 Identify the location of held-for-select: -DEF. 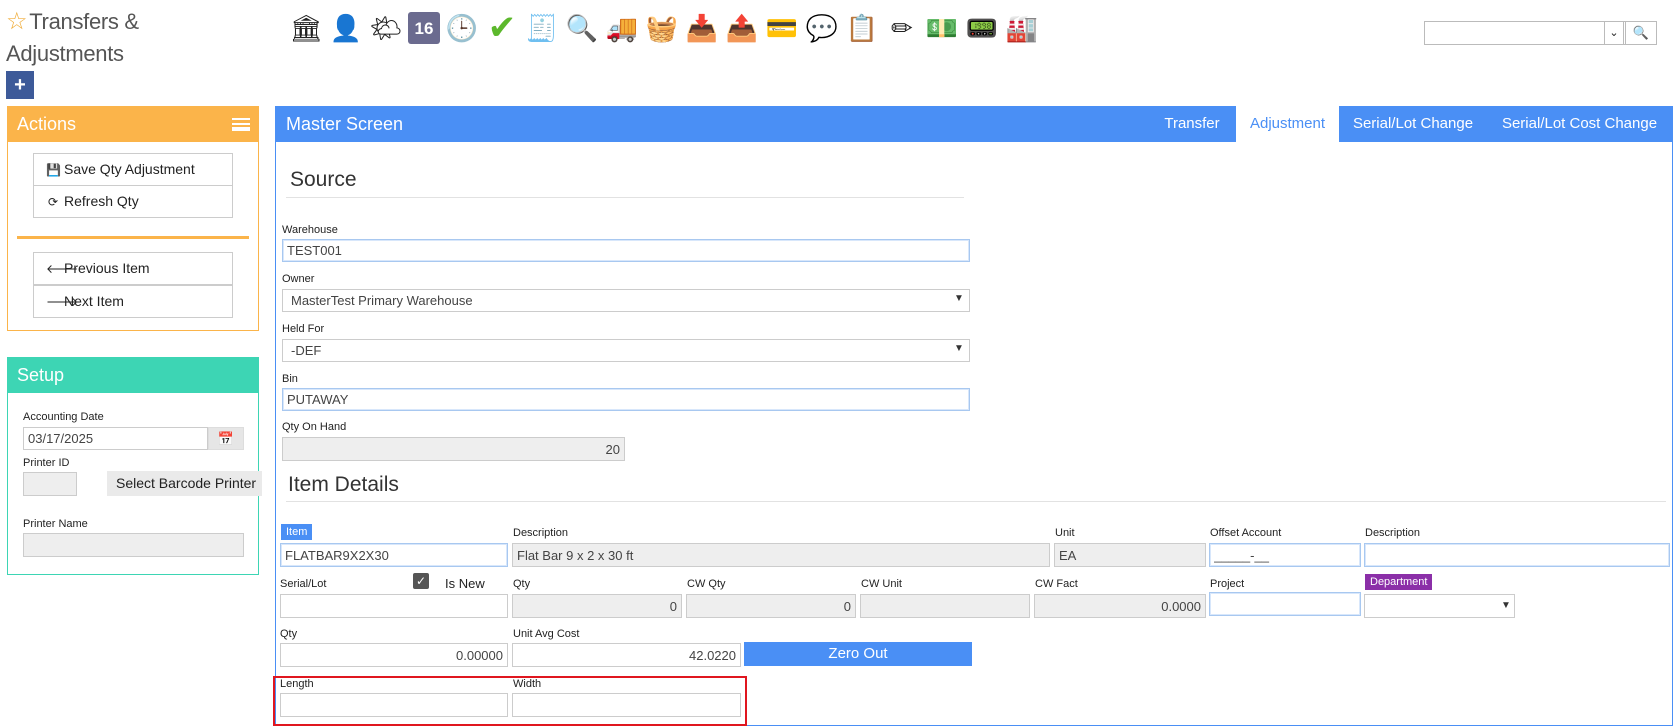
(626, 350).